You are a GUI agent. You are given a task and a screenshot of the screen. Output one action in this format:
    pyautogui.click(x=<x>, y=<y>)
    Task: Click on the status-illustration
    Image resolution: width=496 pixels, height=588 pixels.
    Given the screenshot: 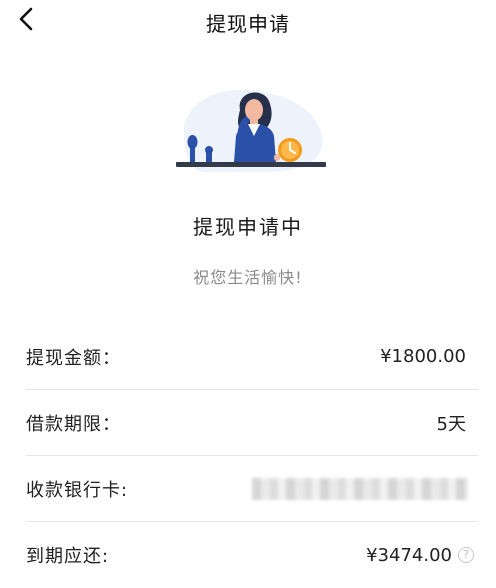 What is the action you would take?
    pyautogui.click(x=251, y=130)
    